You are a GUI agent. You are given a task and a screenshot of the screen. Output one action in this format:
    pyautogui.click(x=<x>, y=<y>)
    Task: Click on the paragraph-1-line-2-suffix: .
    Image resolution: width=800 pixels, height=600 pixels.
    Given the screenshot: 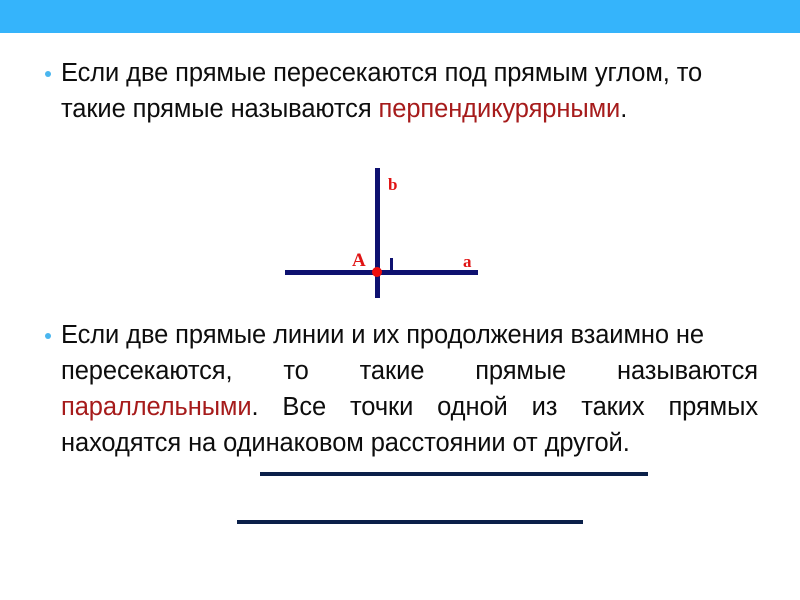 What is the action you would take?
    pyautogui.click(x=624, y=109)
    